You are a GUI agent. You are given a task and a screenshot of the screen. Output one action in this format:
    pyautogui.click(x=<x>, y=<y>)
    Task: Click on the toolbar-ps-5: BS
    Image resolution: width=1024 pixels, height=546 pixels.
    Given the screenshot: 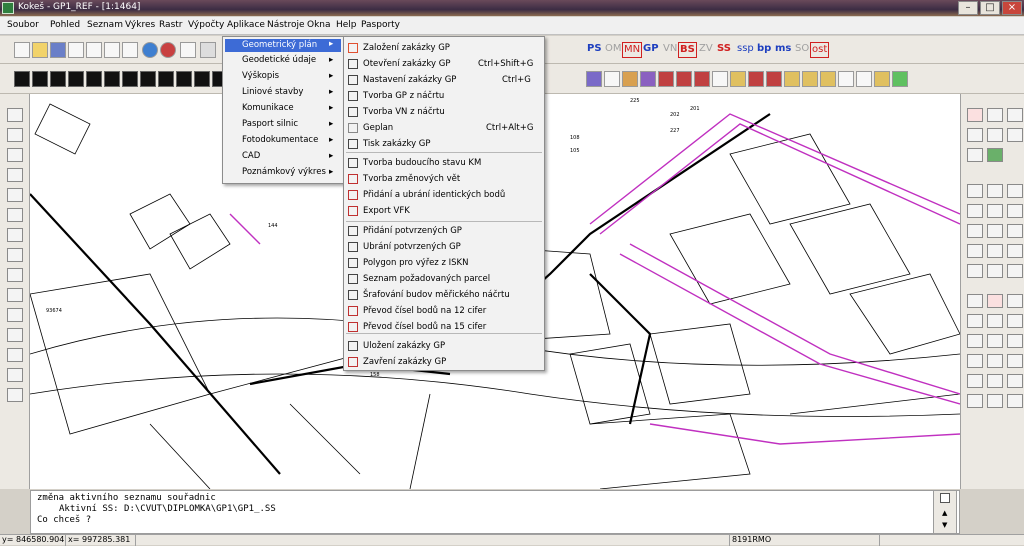 What is the action you would take?
    pyautogui.click(x=687, y=50)
    